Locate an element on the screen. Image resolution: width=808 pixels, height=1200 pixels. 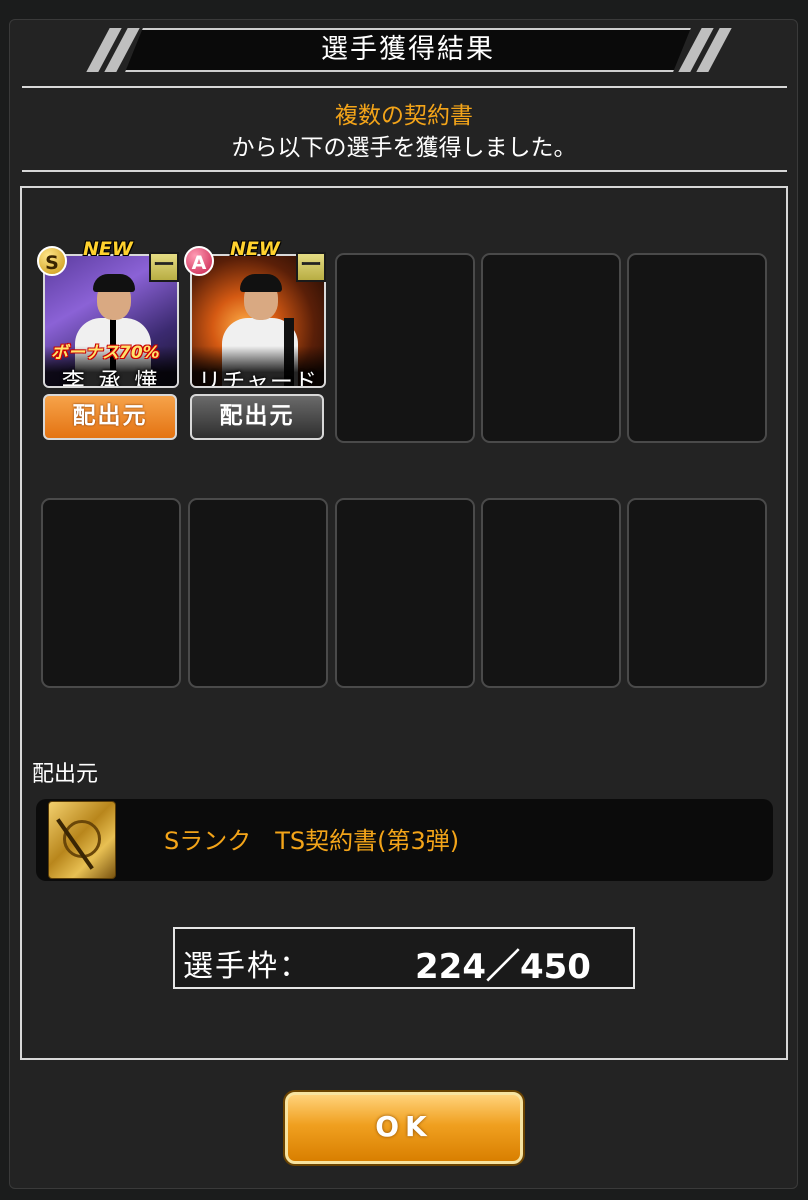
player-capacity-box: 選手枠： 224／450 is located at coordinates (404, 958).